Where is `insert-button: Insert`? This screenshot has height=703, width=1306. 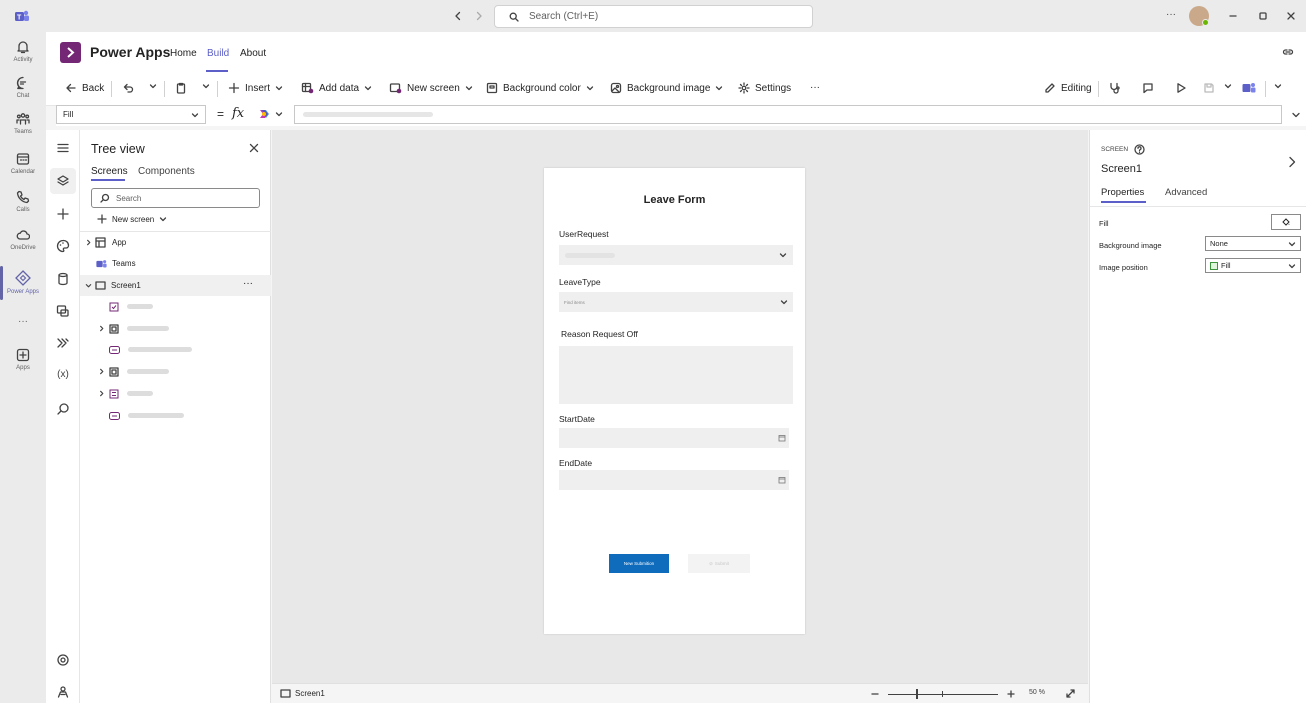
insert-button: Insert is located at coordinates (255, 88).